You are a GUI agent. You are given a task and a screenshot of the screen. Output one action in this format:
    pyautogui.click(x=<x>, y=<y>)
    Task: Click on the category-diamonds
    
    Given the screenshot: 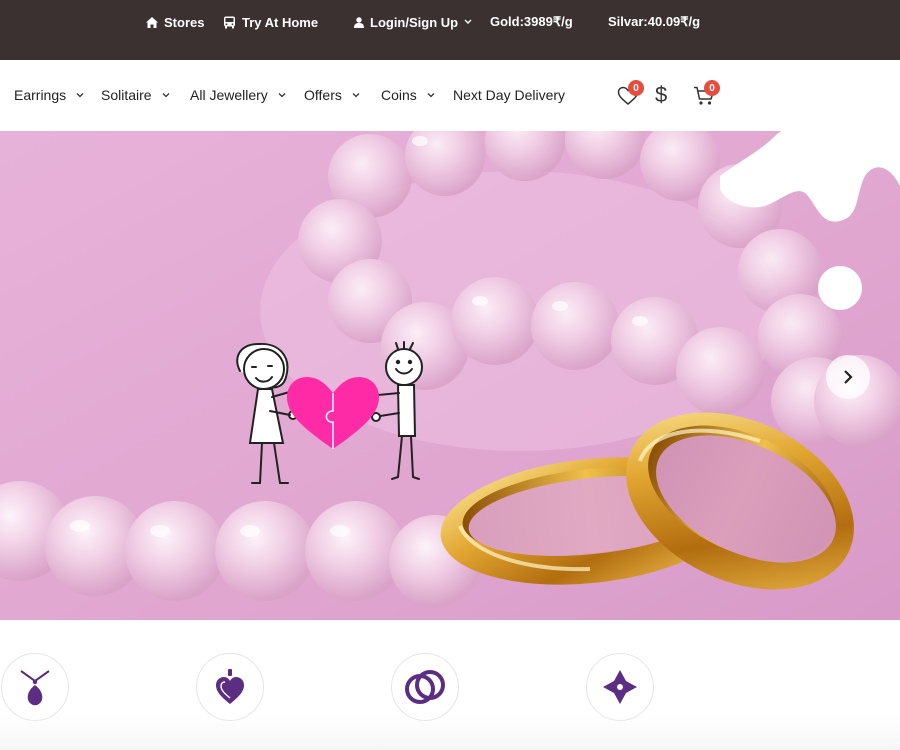 What is the action you would take?
    pyautogui.click(x=620, y=687)
    